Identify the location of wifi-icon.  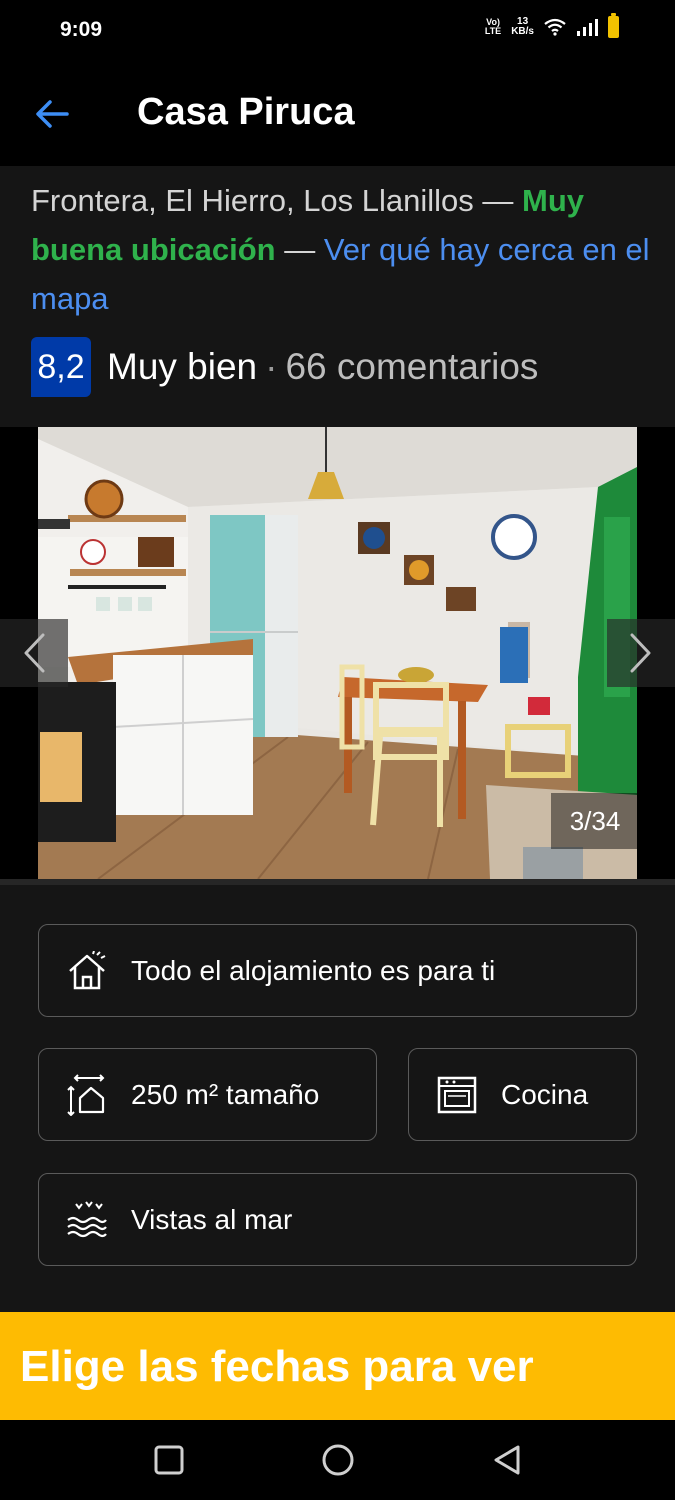
(555, 27).